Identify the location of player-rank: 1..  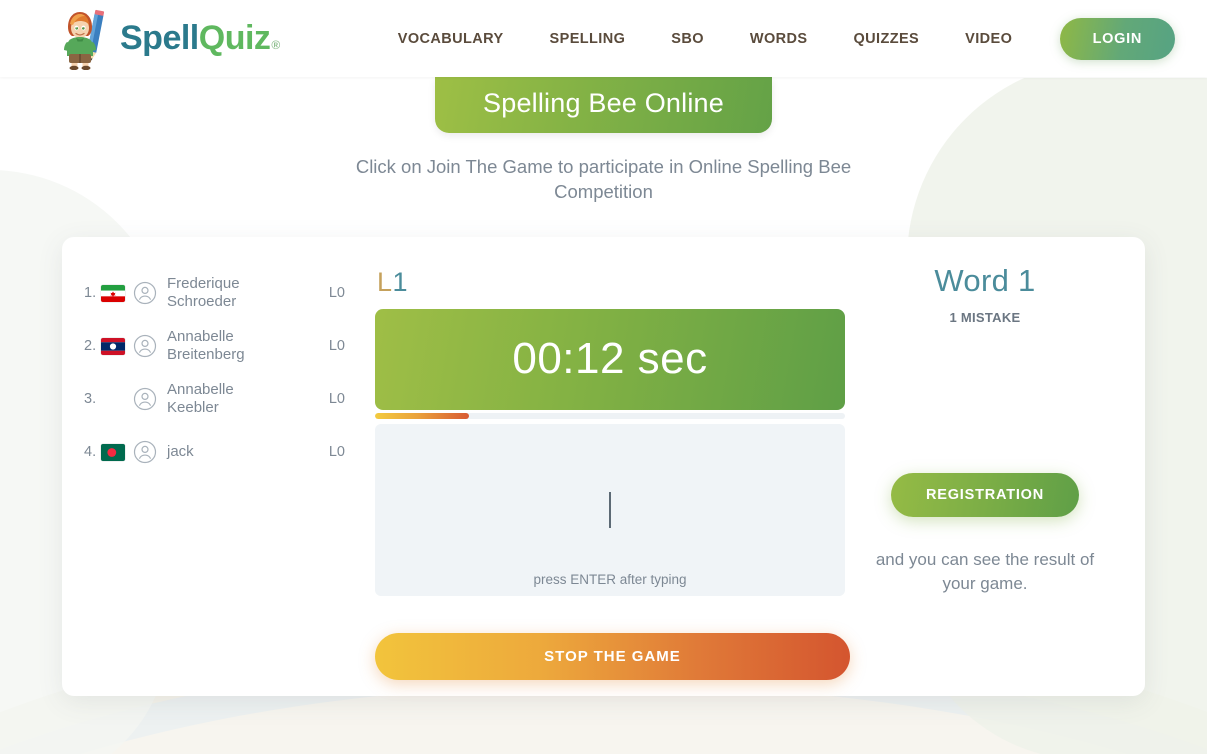
(90, 293).